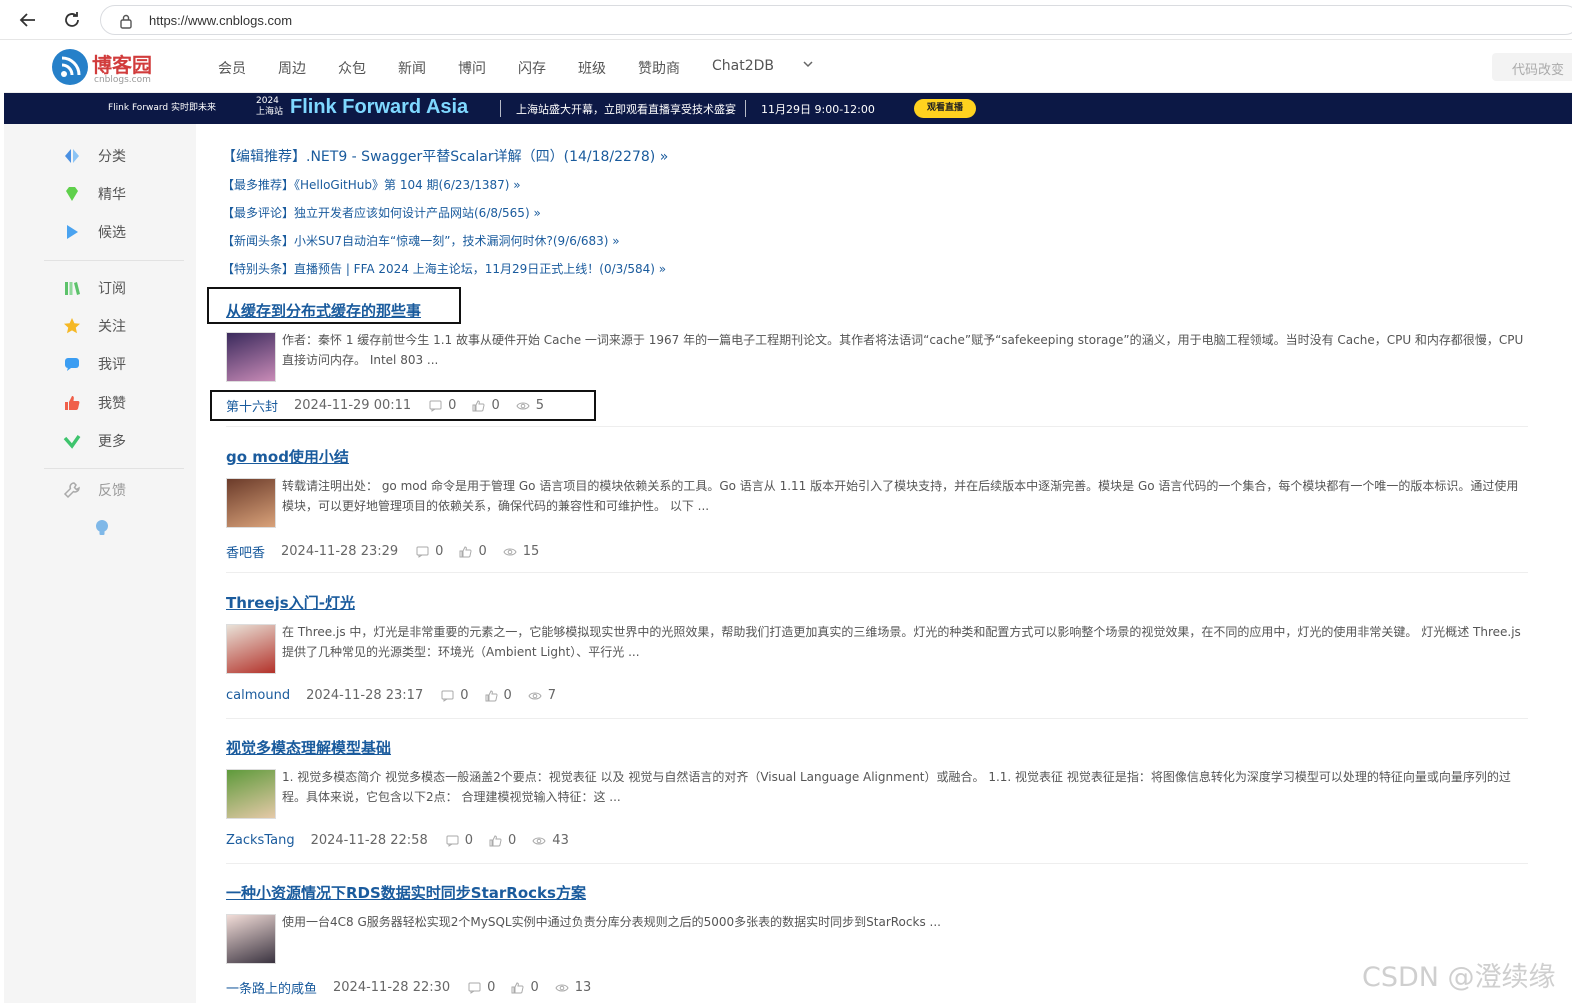  What do you see at coordinates (534, 987) in the screenshot?
I see `like-count: 0` at bounding box center [534, 987].